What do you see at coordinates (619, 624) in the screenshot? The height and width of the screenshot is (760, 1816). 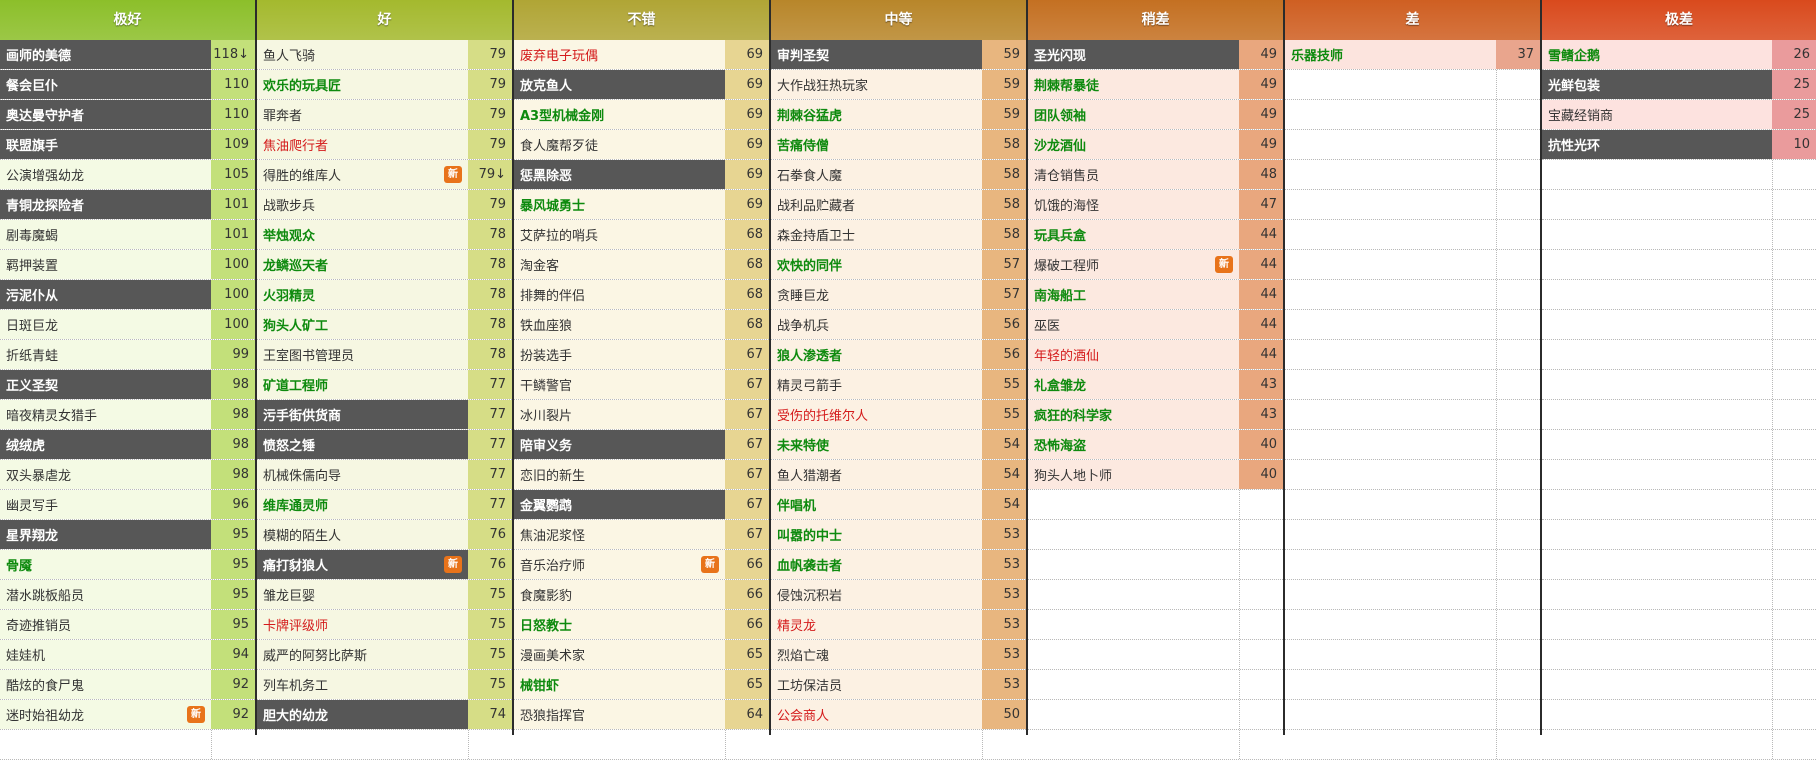 I see `card-name-cell: 日怒教士` at bounding box center [619, 624].